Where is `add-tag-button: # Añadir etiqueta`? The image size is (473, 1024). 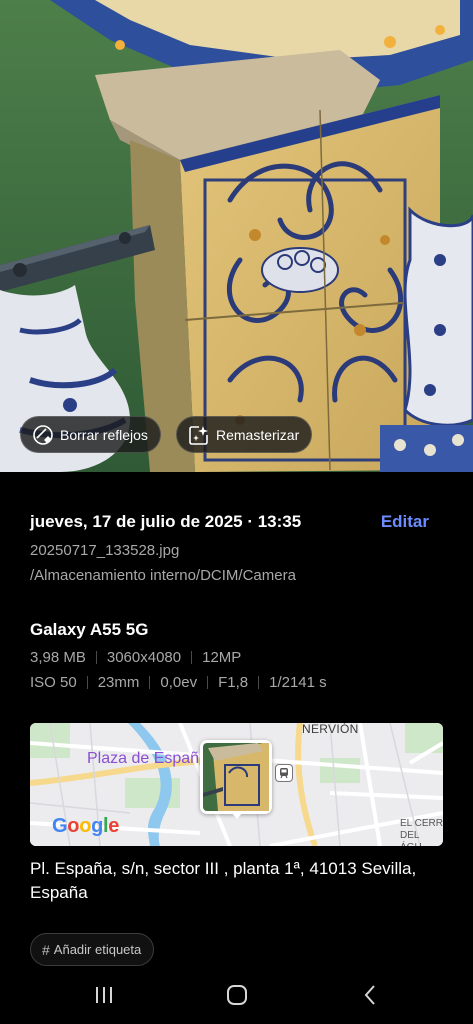
add-tag-button: # Añadir etiqueta is located at coordinates (92, 949).